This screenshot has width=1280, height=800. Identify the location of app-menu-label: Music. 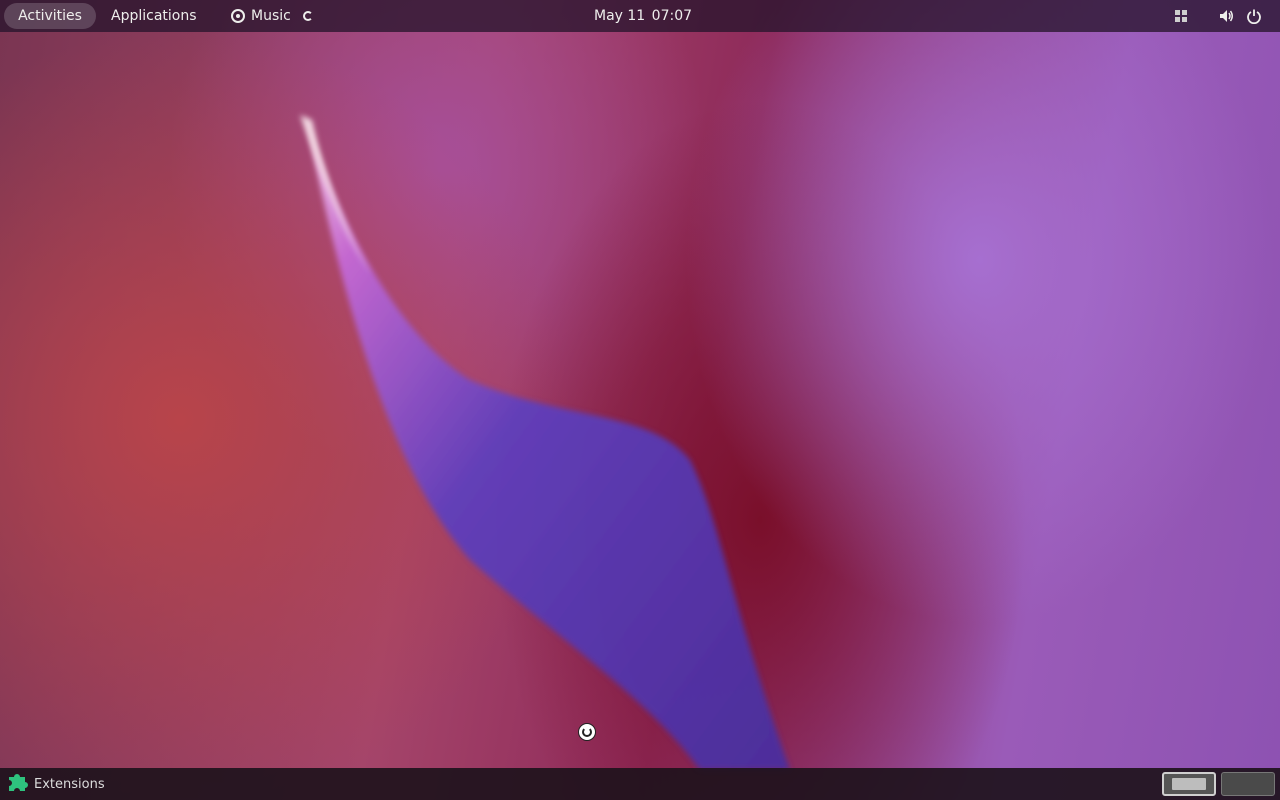
(271, 16).